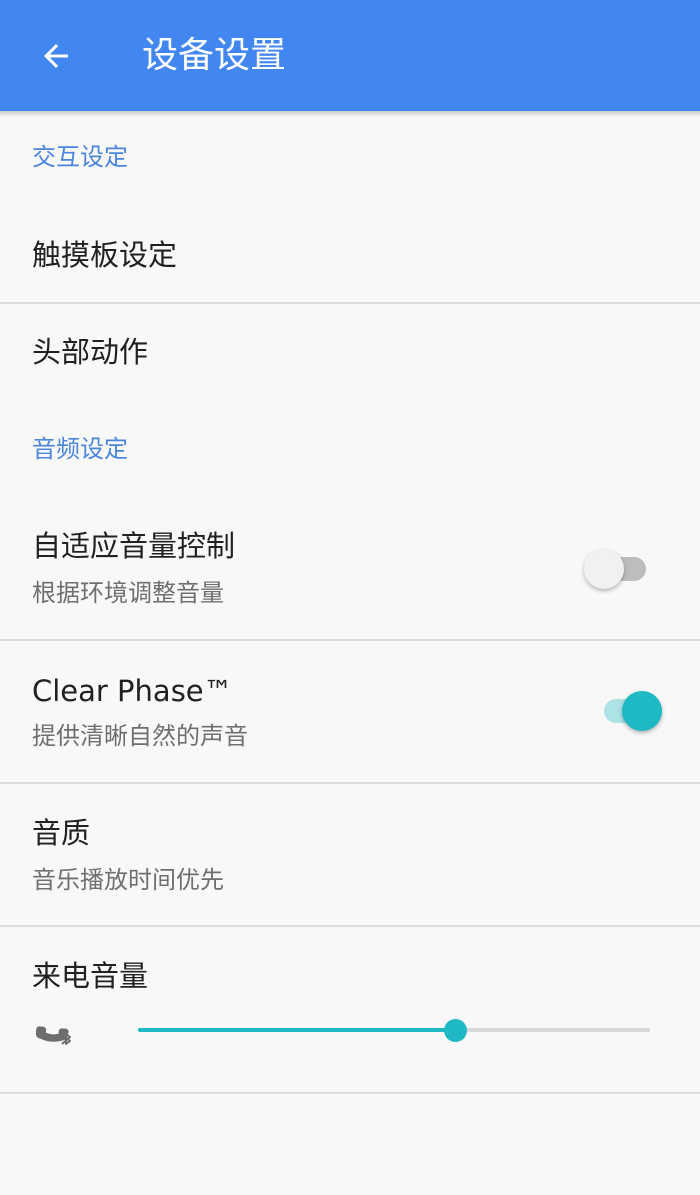  I want to click on head-gesture-label: 头部动作, so click(90, 352).